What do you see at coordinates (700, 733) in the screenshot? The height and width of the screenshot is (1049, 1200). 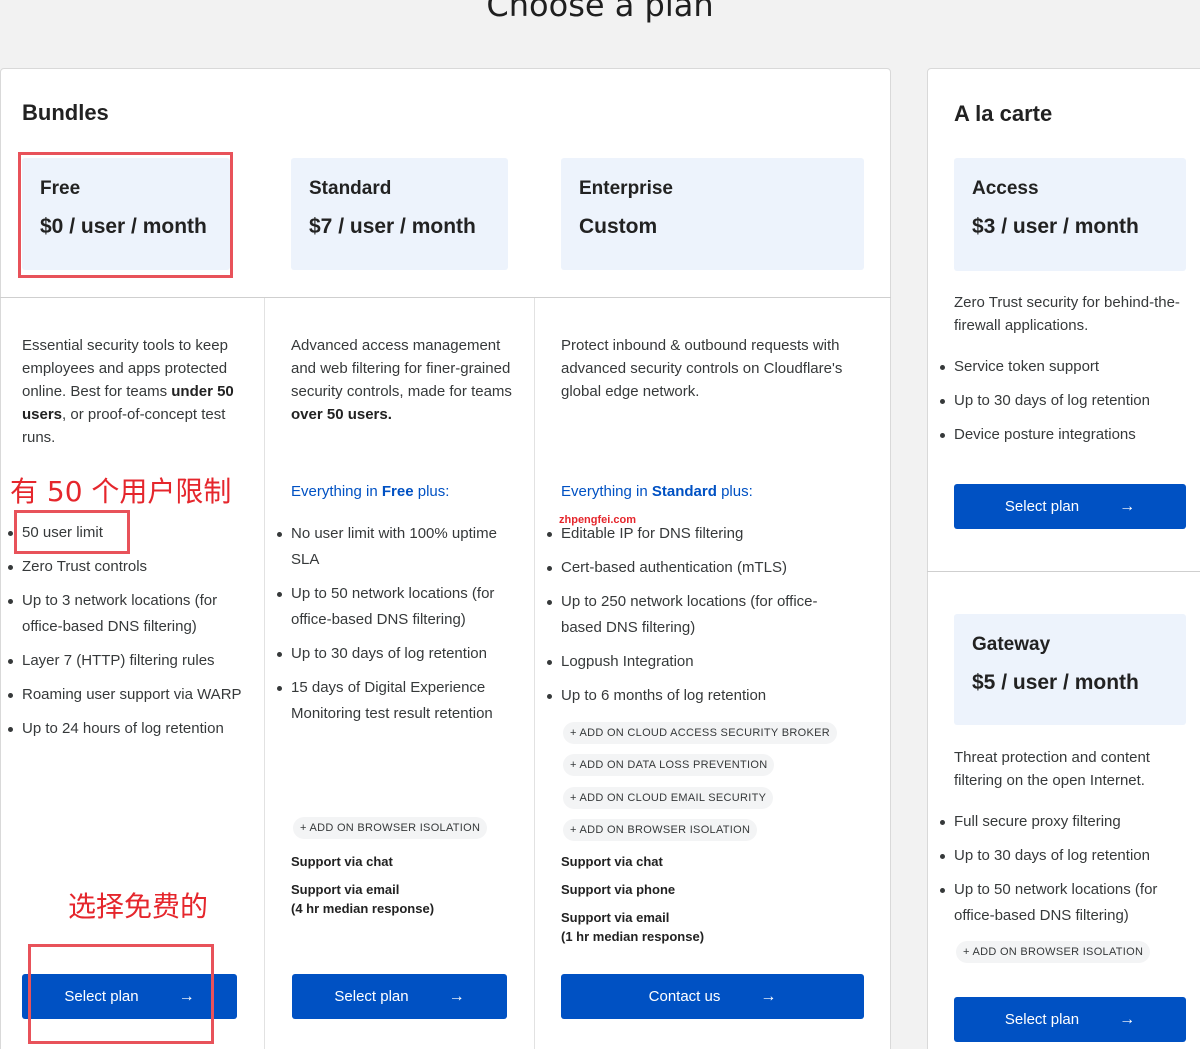 I see `addon-badge: + ADD ON CLOUD ACCESS SECURITY BROKER` at bounding box center [700, 733].